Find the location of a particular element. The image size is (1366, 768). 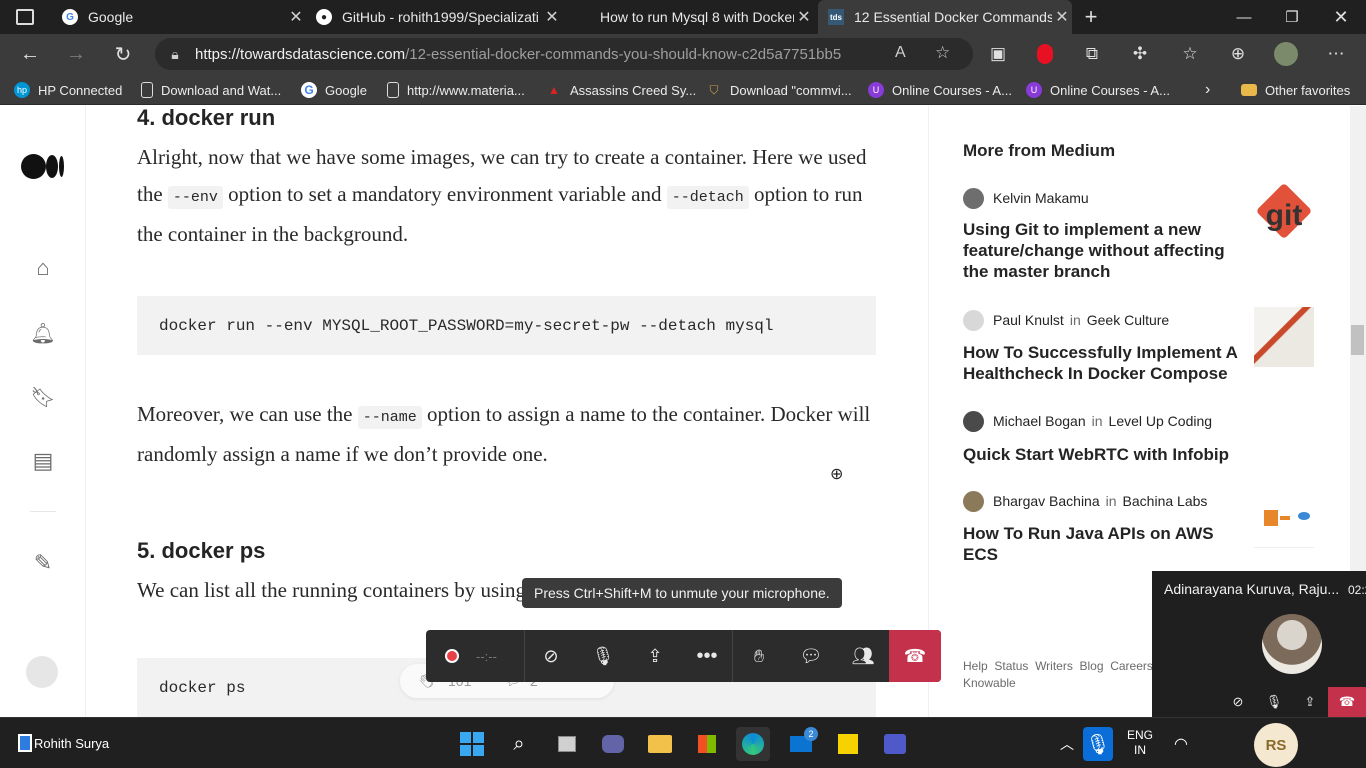

teams-icon is located at coordinates (895, 744).